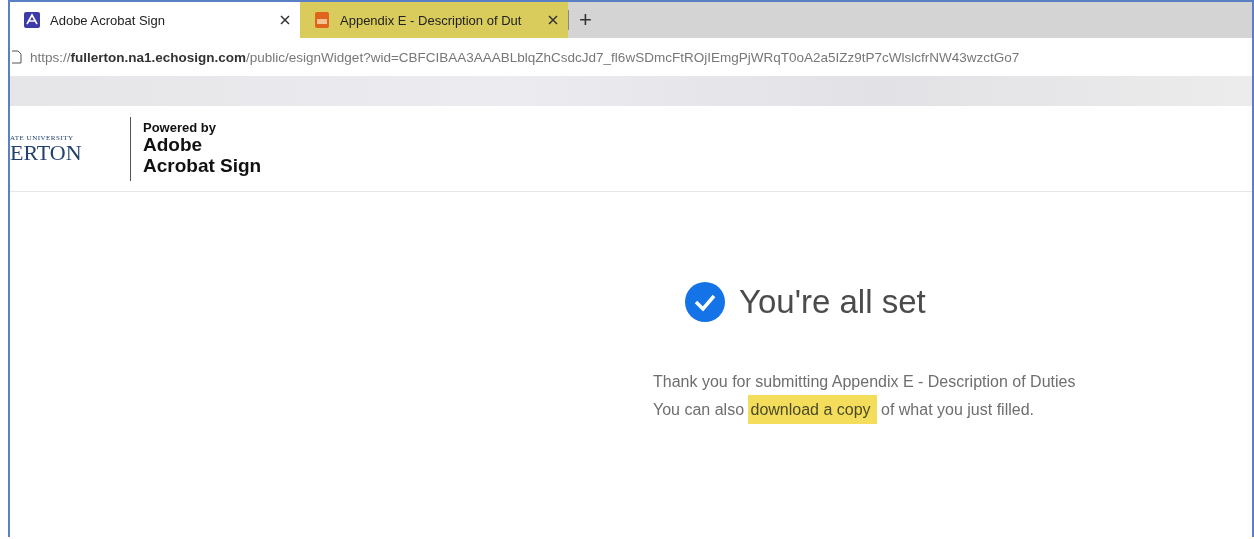 The width and height of the screenshot is (1254, 539). I want to click on download-sentence: You can also download a copy of what you just filled., so click(864, 410).